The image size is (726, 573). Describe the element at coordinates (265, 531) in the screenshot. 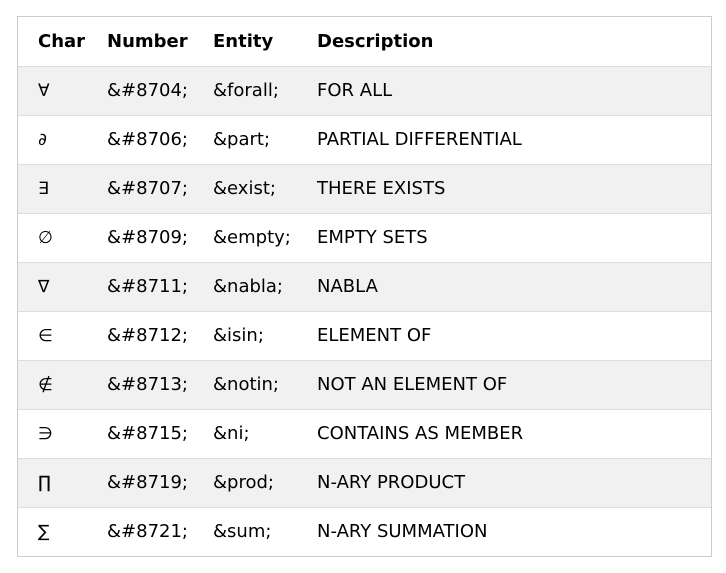

I see `cell-entity: &sum;` at that location.